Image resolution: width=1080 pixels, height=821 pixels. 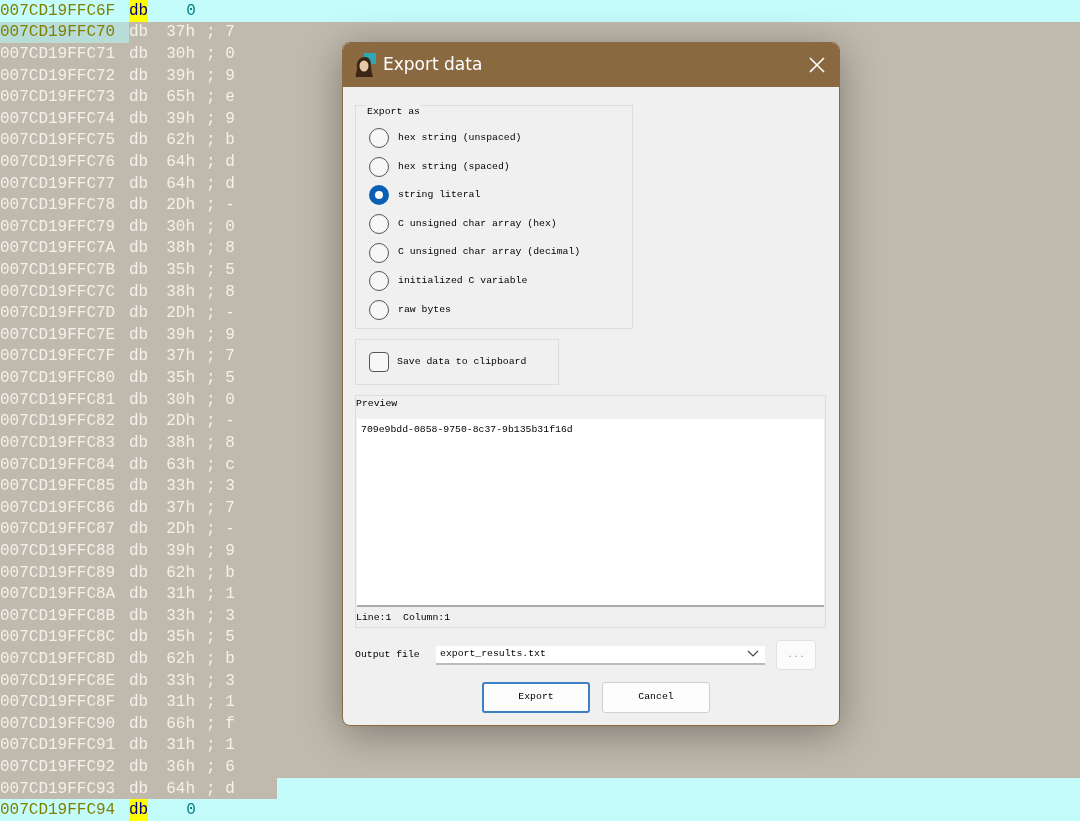 I want to click on address-text: 007CD19FFC78, so click(x=58, y=206).